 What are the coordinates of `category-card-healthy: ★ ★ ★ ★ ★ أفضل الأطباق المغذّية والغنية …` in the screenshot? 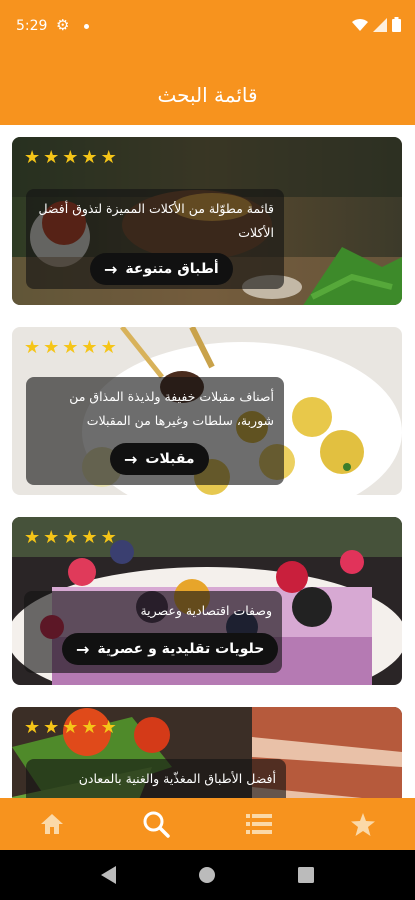 It's located at (207, 752).